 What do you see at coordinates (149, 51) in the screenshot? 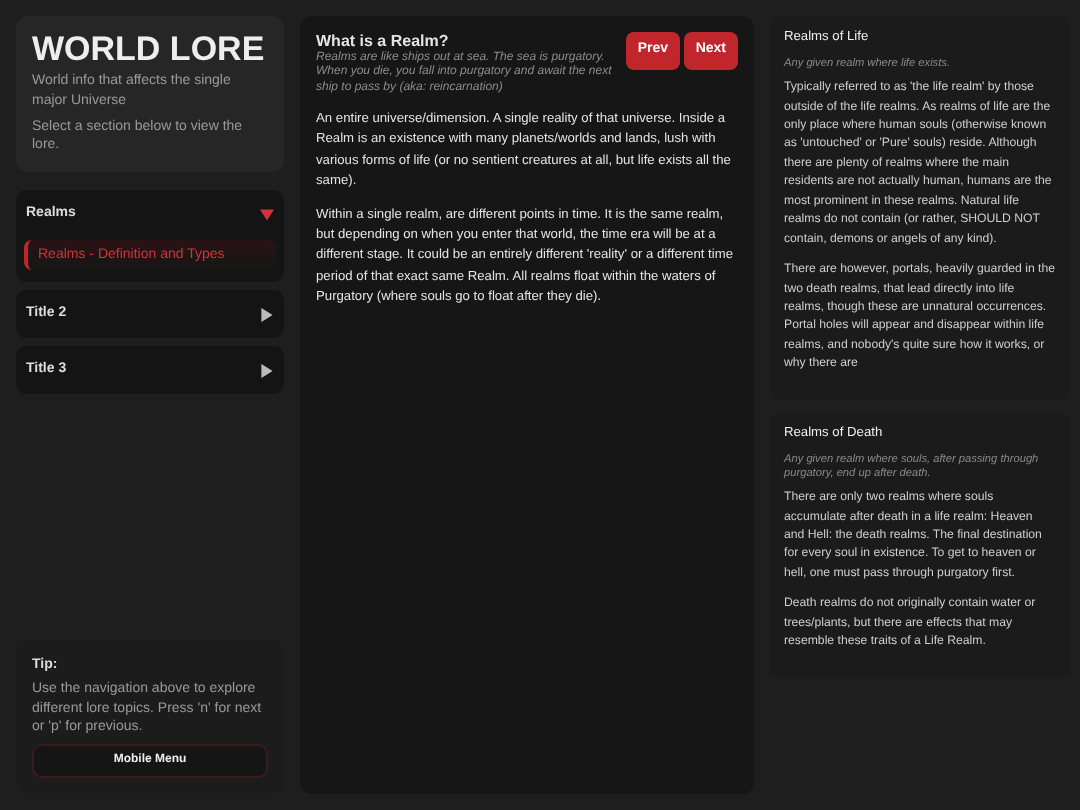
I see `page-title: WORLD LORE` at bounding box center [149, 51].